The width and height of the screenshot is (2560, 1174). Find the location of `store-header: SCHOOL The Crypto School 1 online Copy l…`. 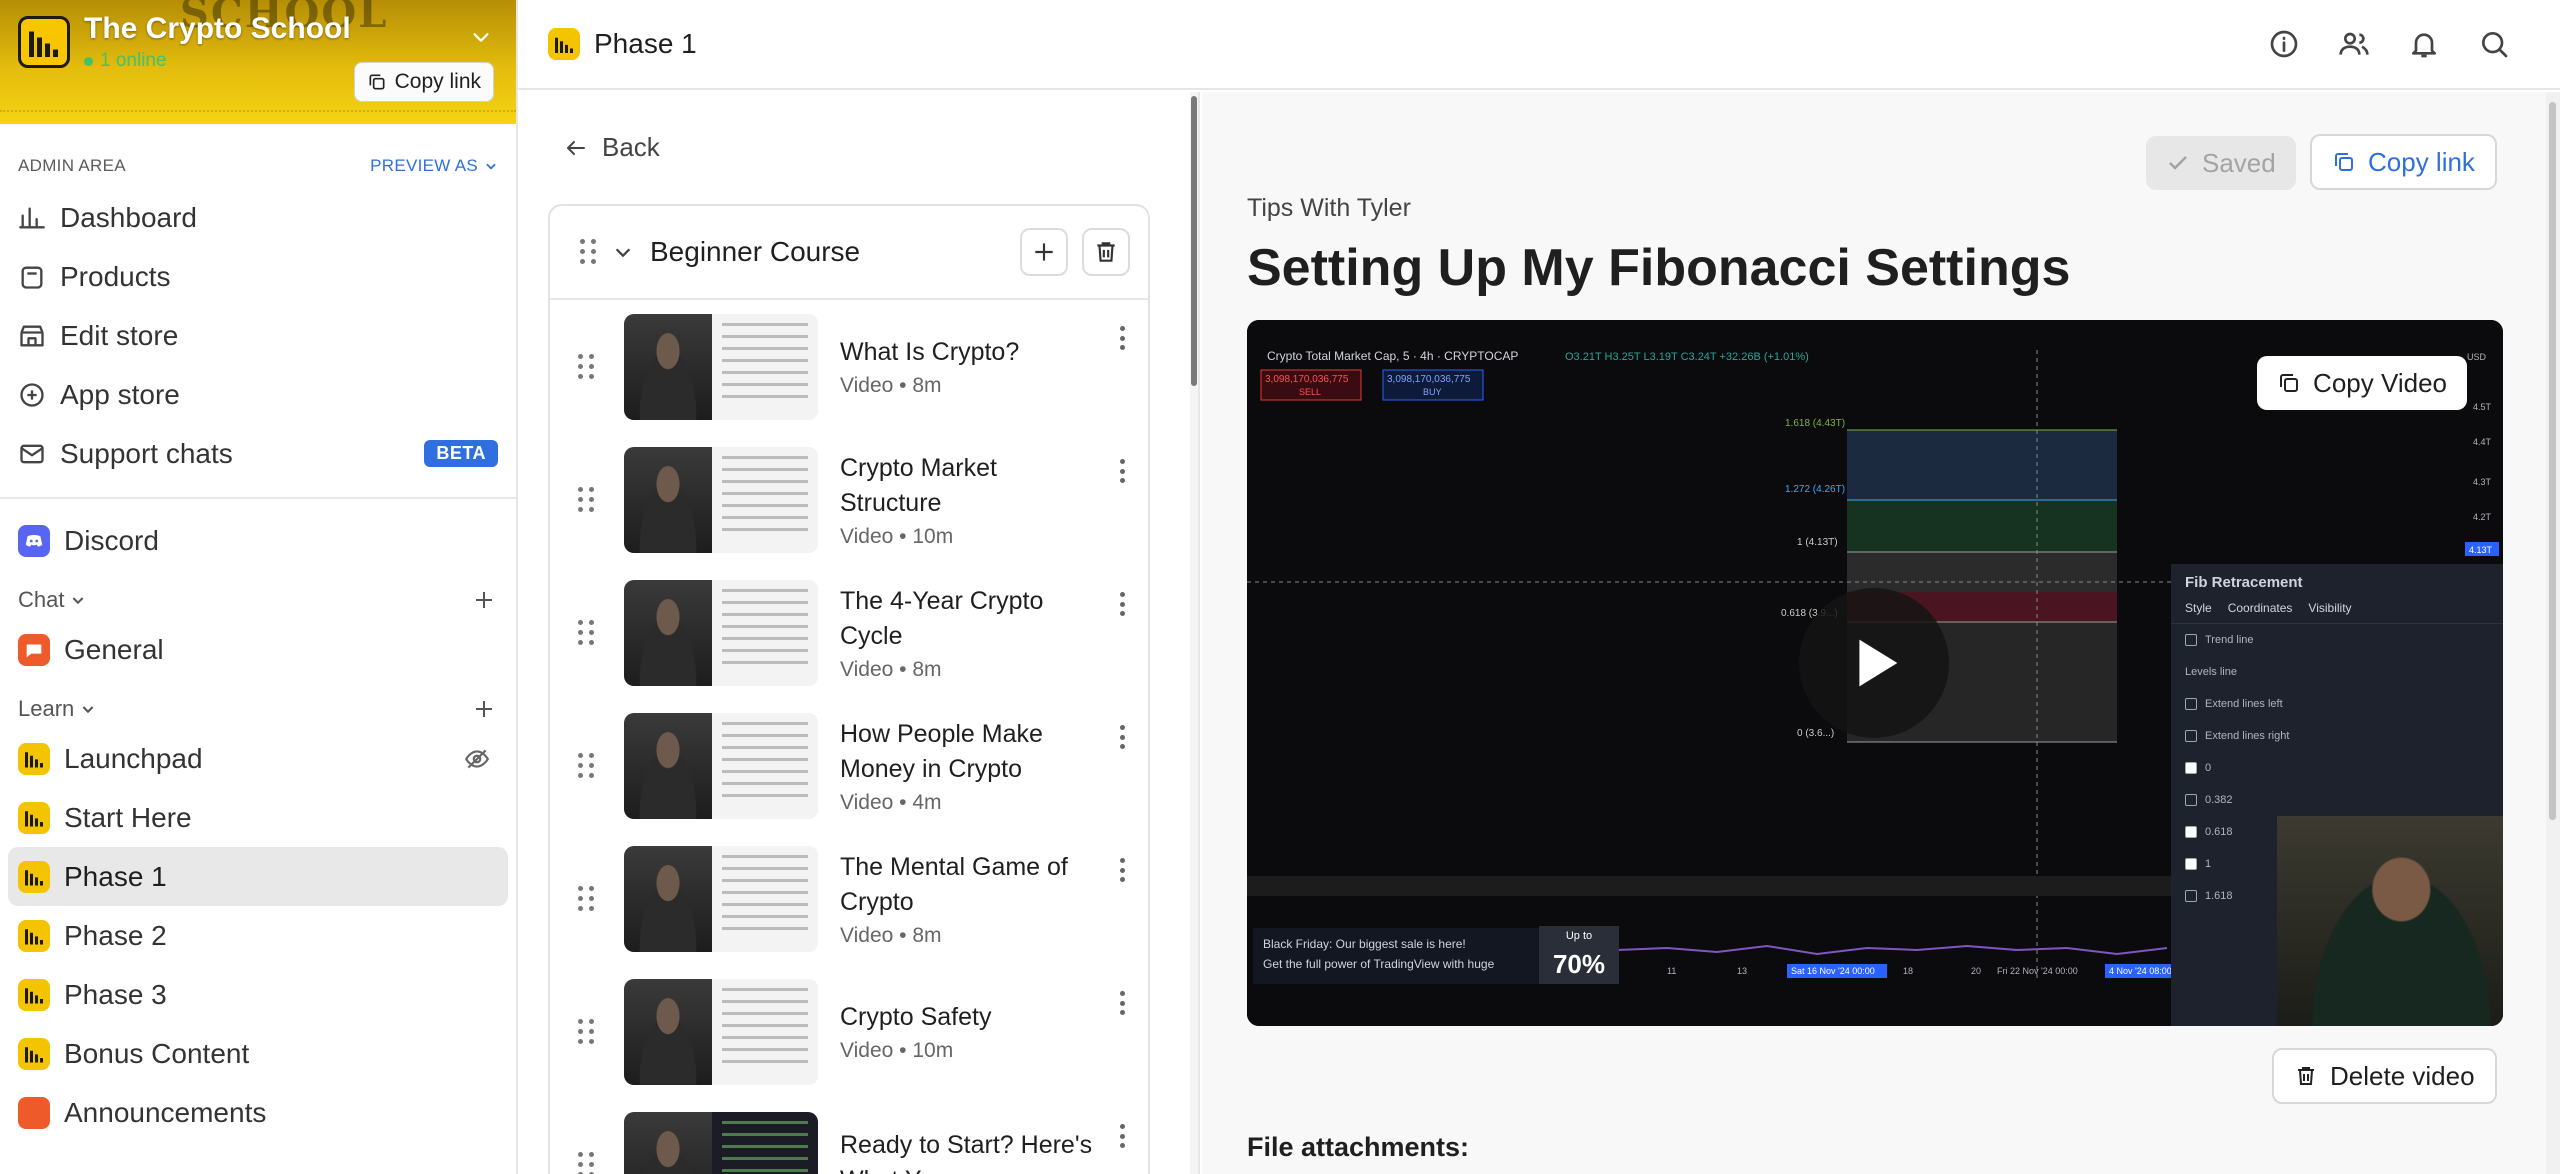

store-header: SCHOOL The Crypto School 1 online Copy l… is located at coordinates (258, 62).